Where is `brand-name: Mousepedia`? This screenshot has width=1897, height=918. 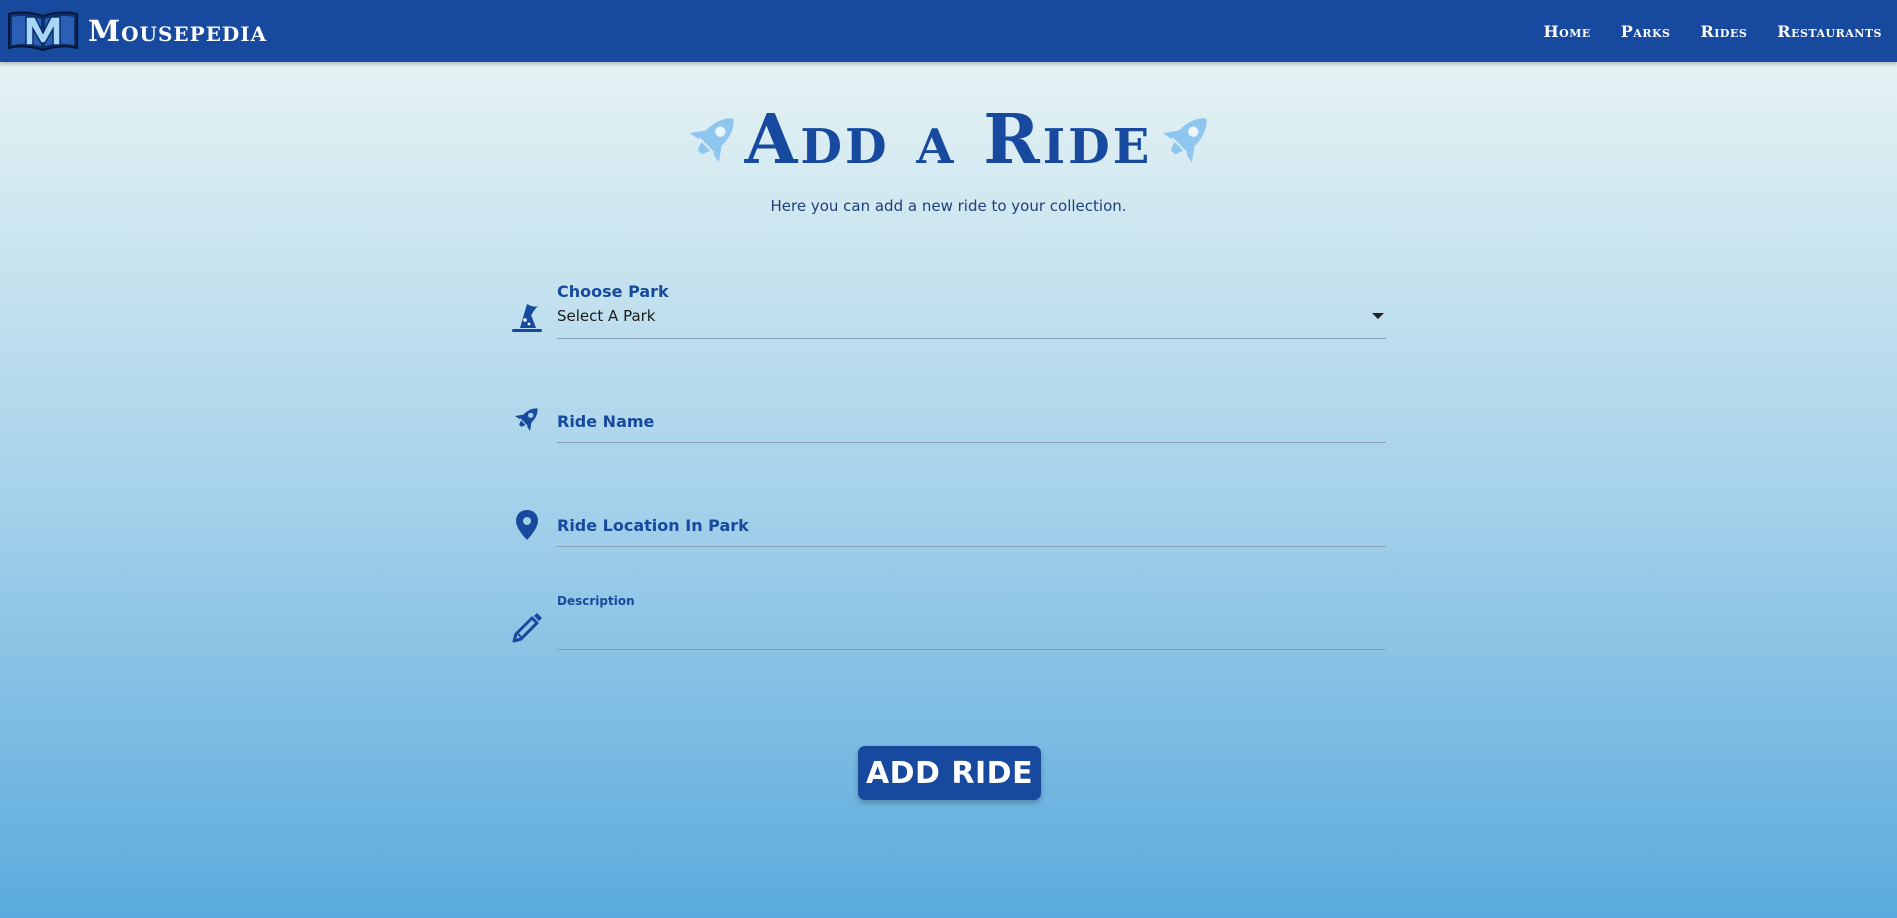
brand-name: Mousepedia is located at coordinates (178, 31).